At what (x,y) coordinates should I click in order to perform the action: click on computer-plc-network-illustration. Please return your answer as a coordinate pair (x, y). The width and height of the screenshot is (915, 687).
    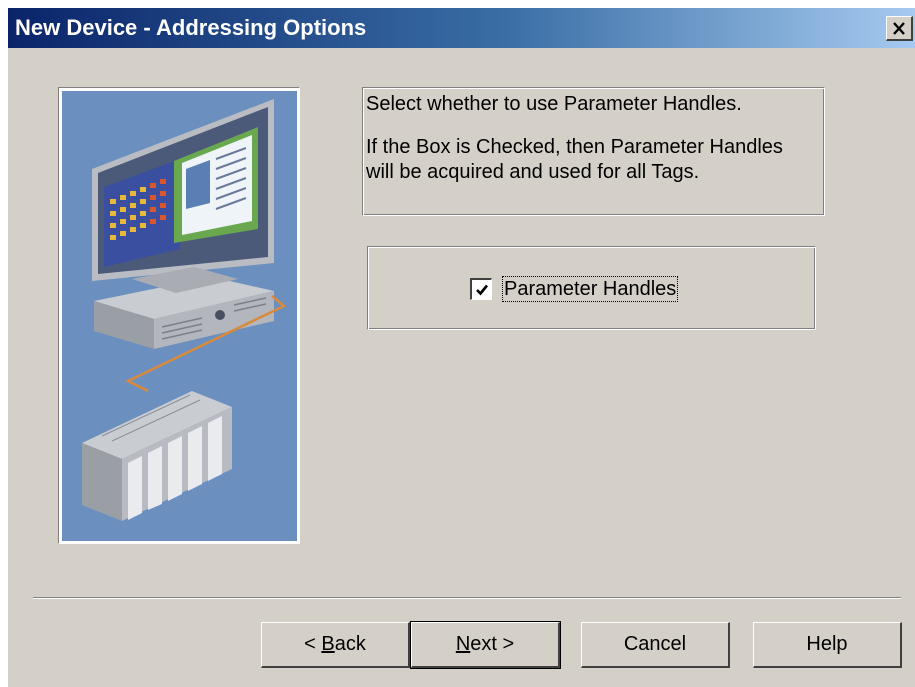
    Looking at the image, I should click on (184, 310).